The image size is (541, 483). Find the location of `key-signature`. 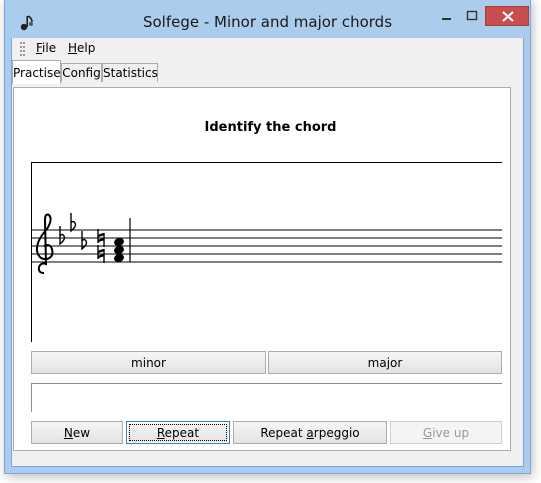

key-signature is located at coordinates (73, 232).